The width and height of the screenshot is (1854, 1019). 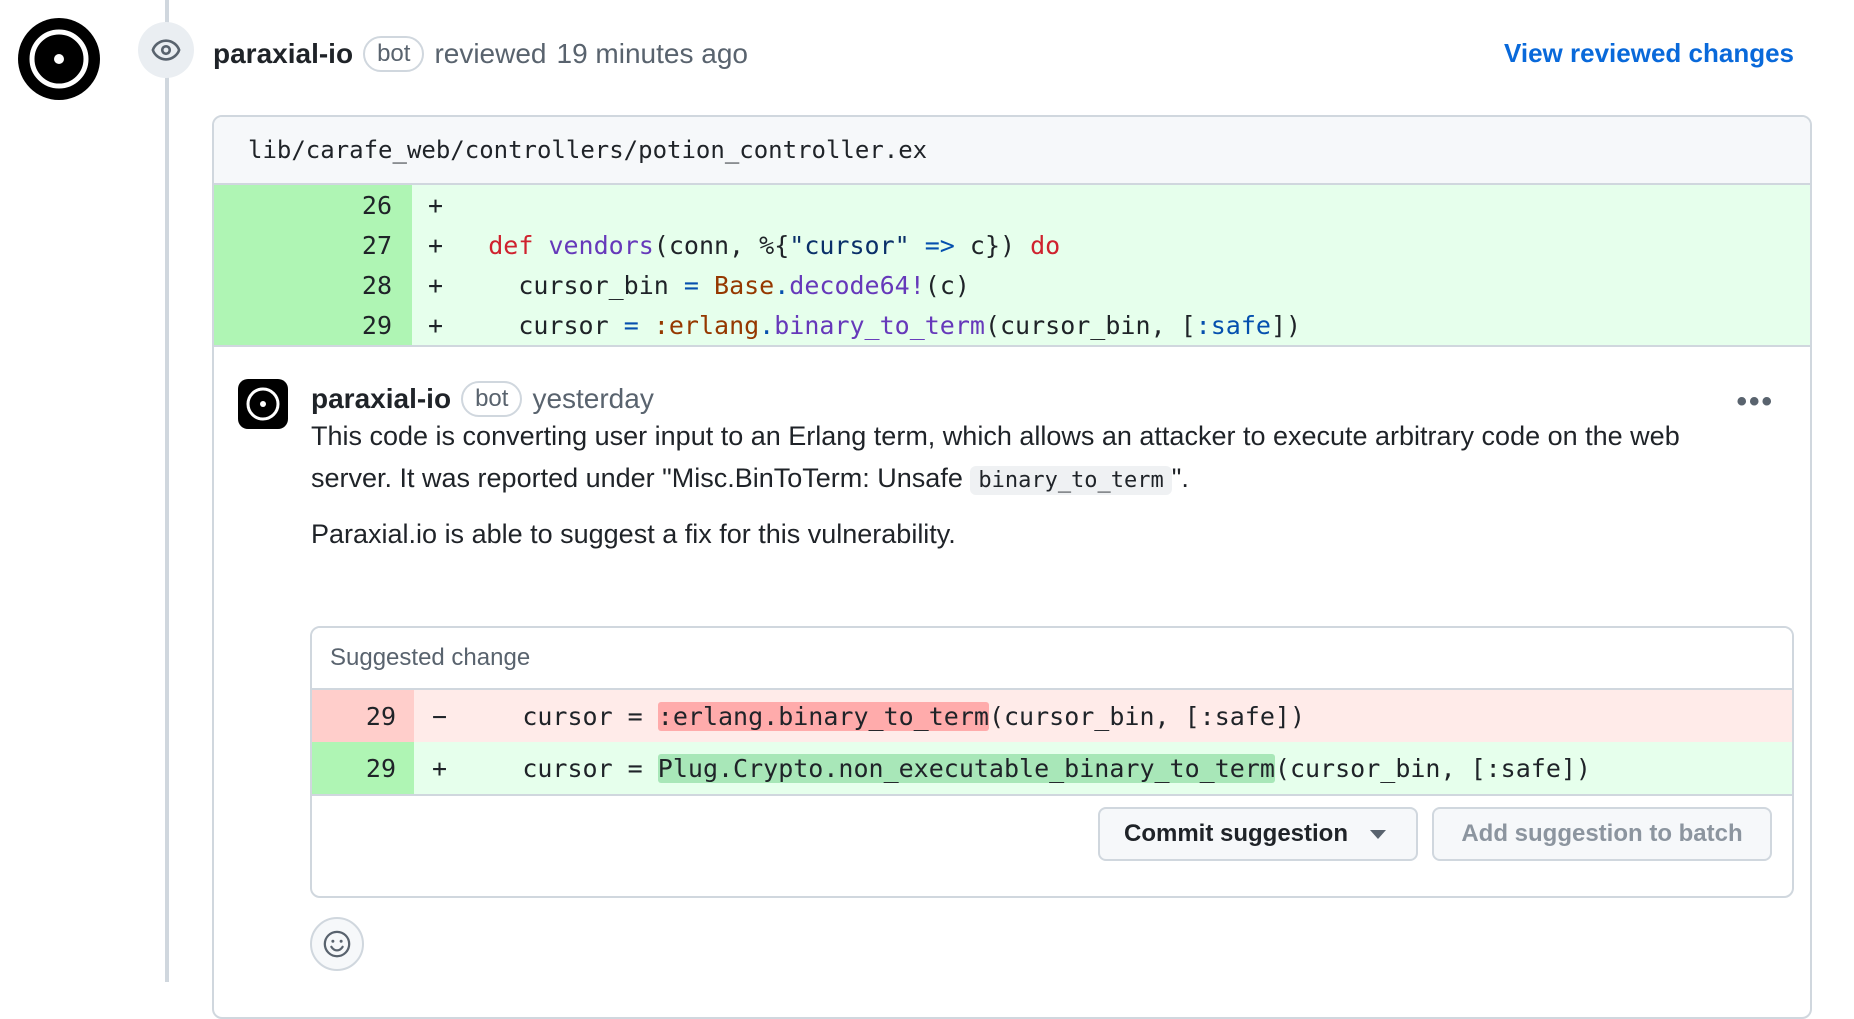 I want to click on eye-icon, so click(x=166, y=50).